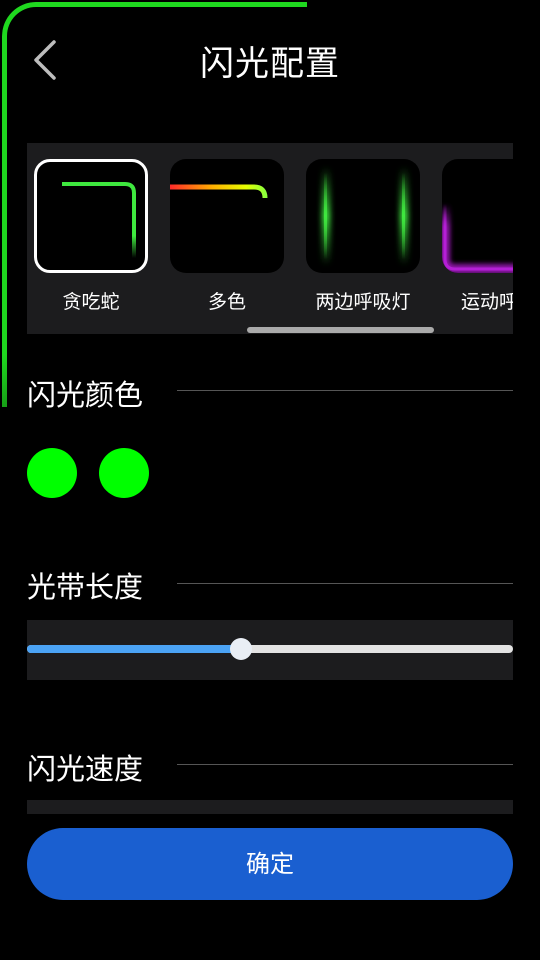  What do you see at coordinates (85, 587) in the screenshot?
I see `band-length-title: 光带长度` at bounding box center [85, 587].